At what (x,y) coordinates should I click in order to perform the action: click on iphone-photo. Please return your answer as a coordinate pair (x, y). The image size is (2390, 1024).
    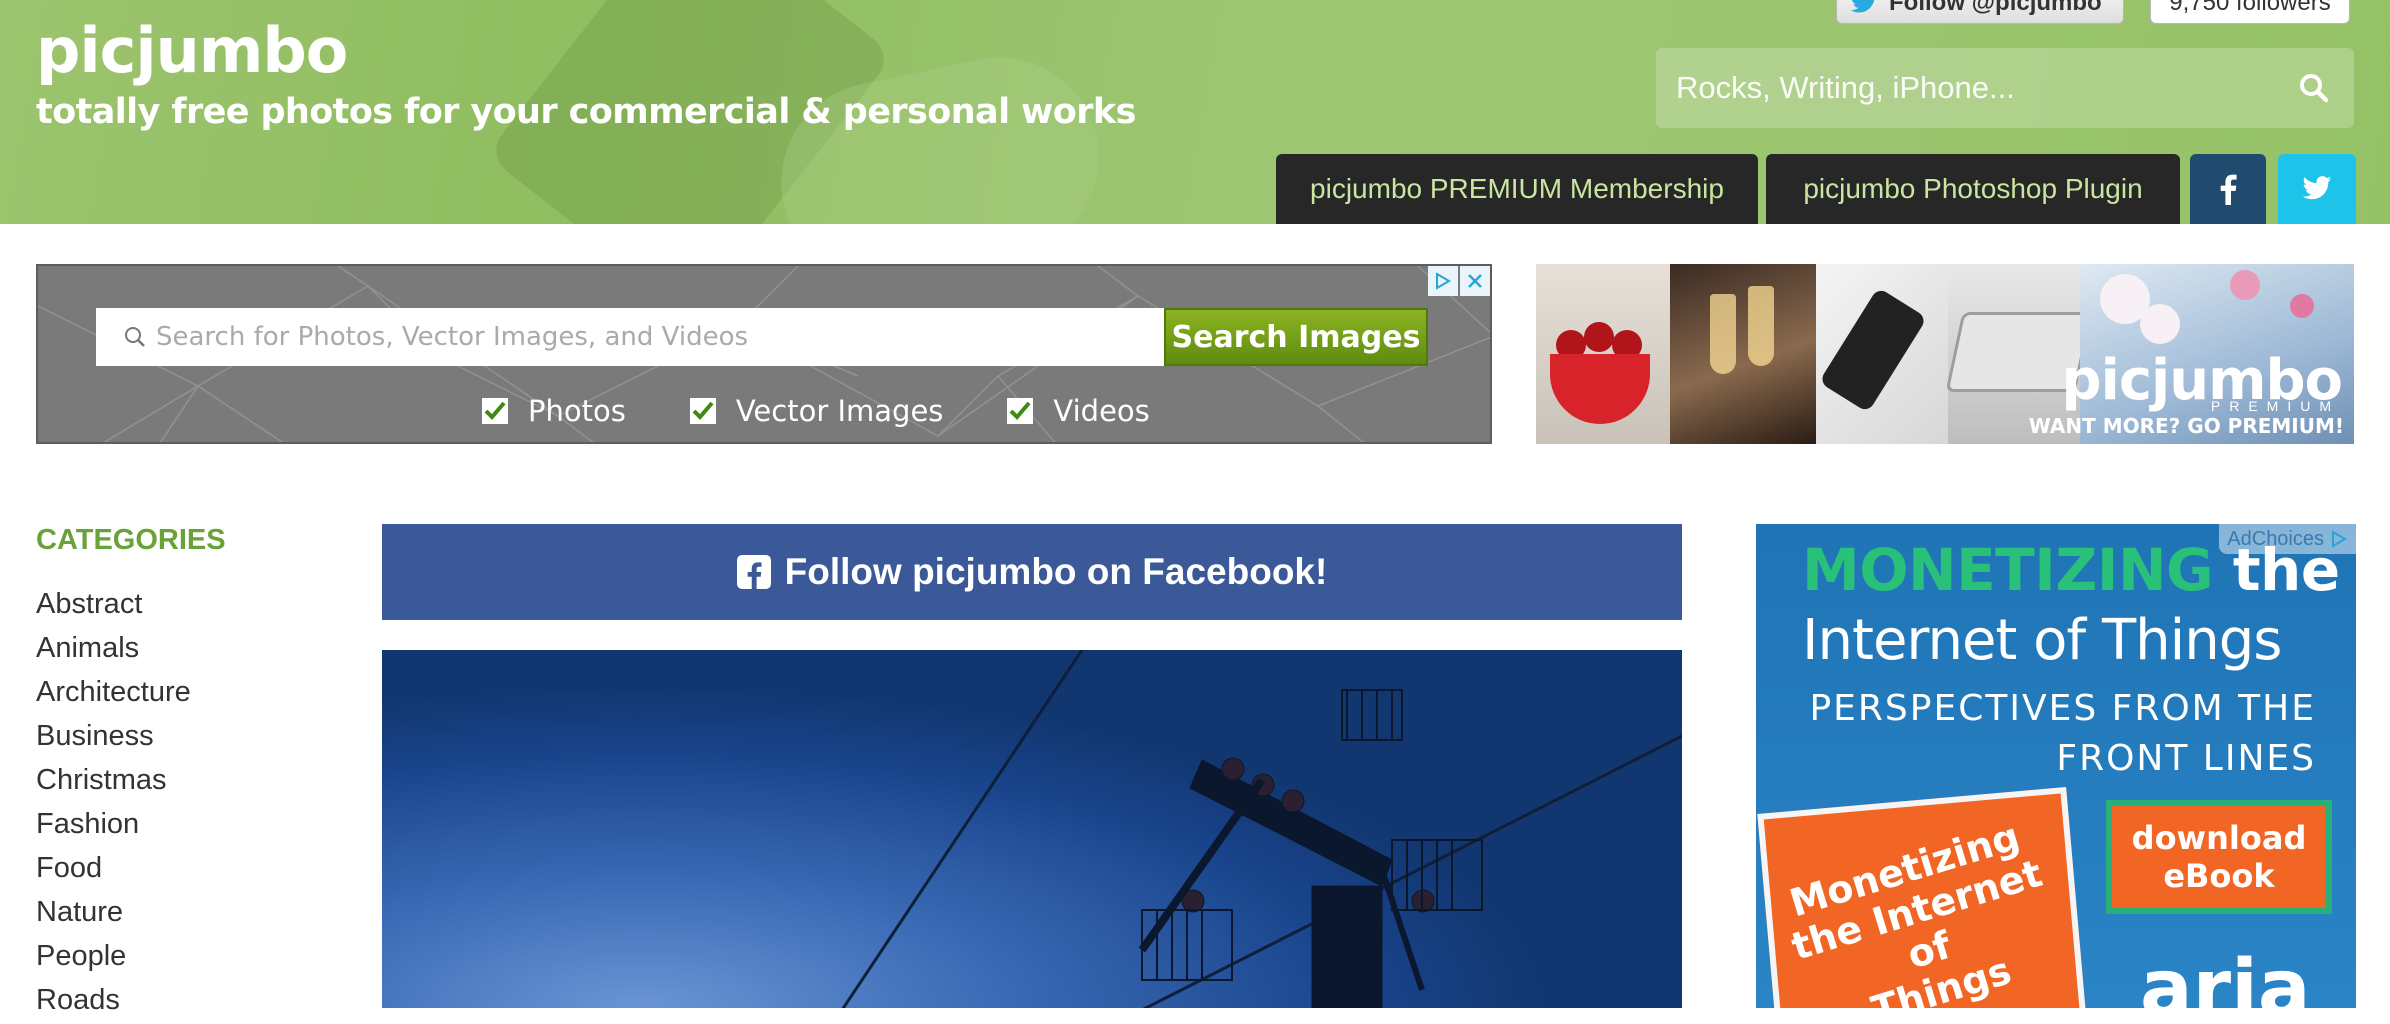
    Looking at the image, I should click on (1882, 354).